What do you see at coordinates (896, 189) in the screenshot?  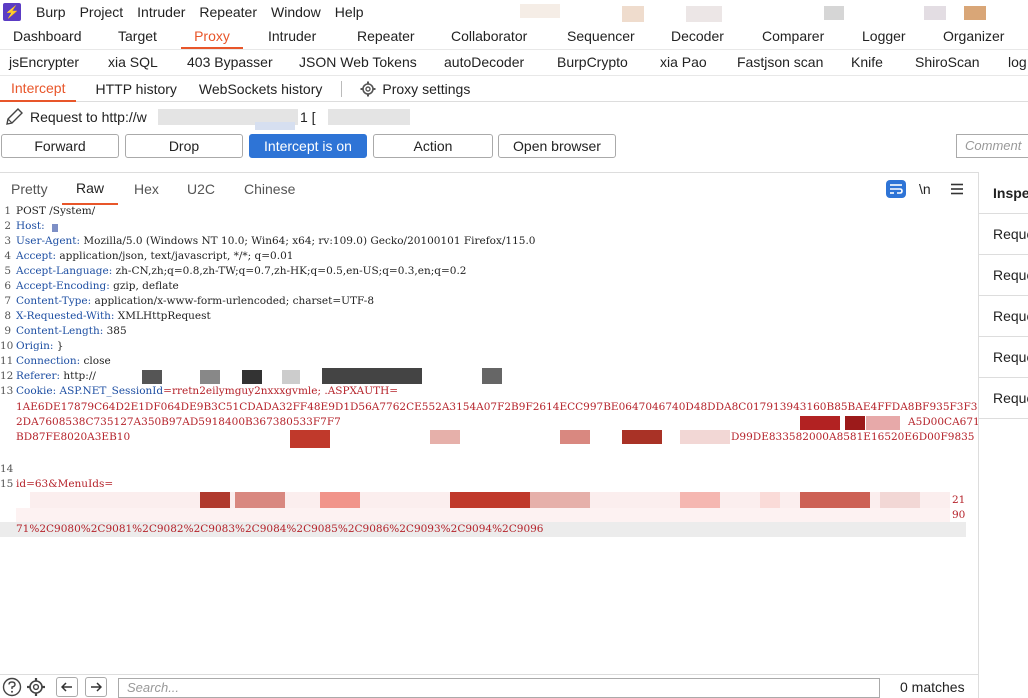 I see `wrap-text-icon` at bounding box center [896, 189].